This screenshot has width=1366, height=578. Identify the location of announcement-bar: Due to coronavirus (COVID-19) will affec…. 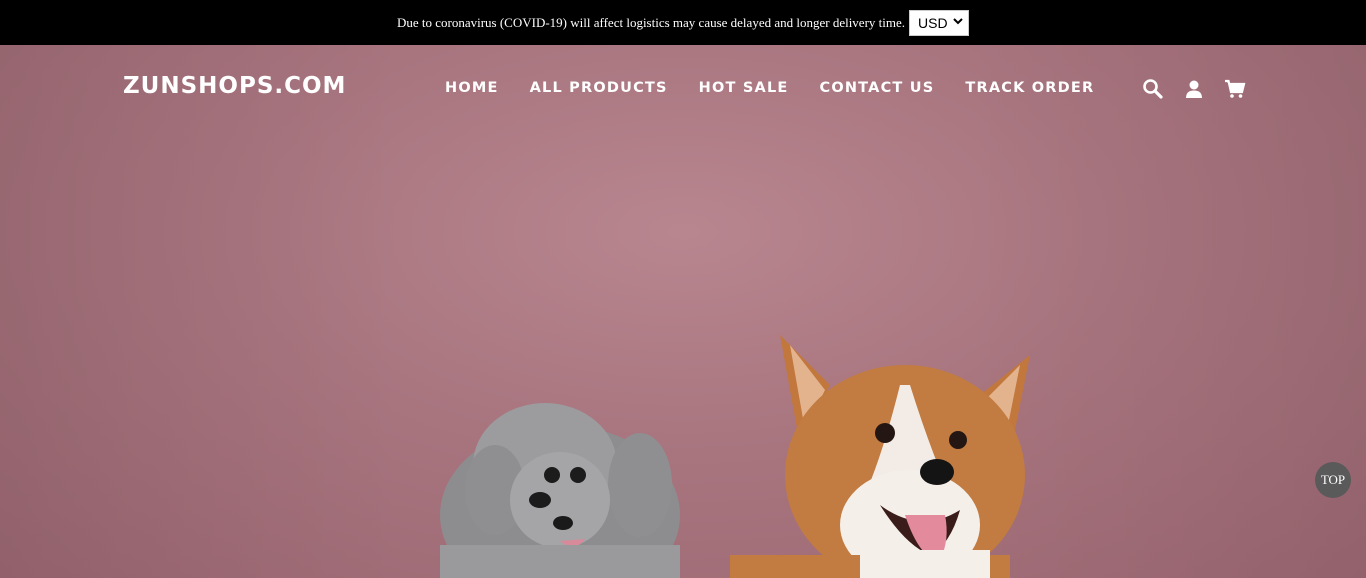
(683, 22).